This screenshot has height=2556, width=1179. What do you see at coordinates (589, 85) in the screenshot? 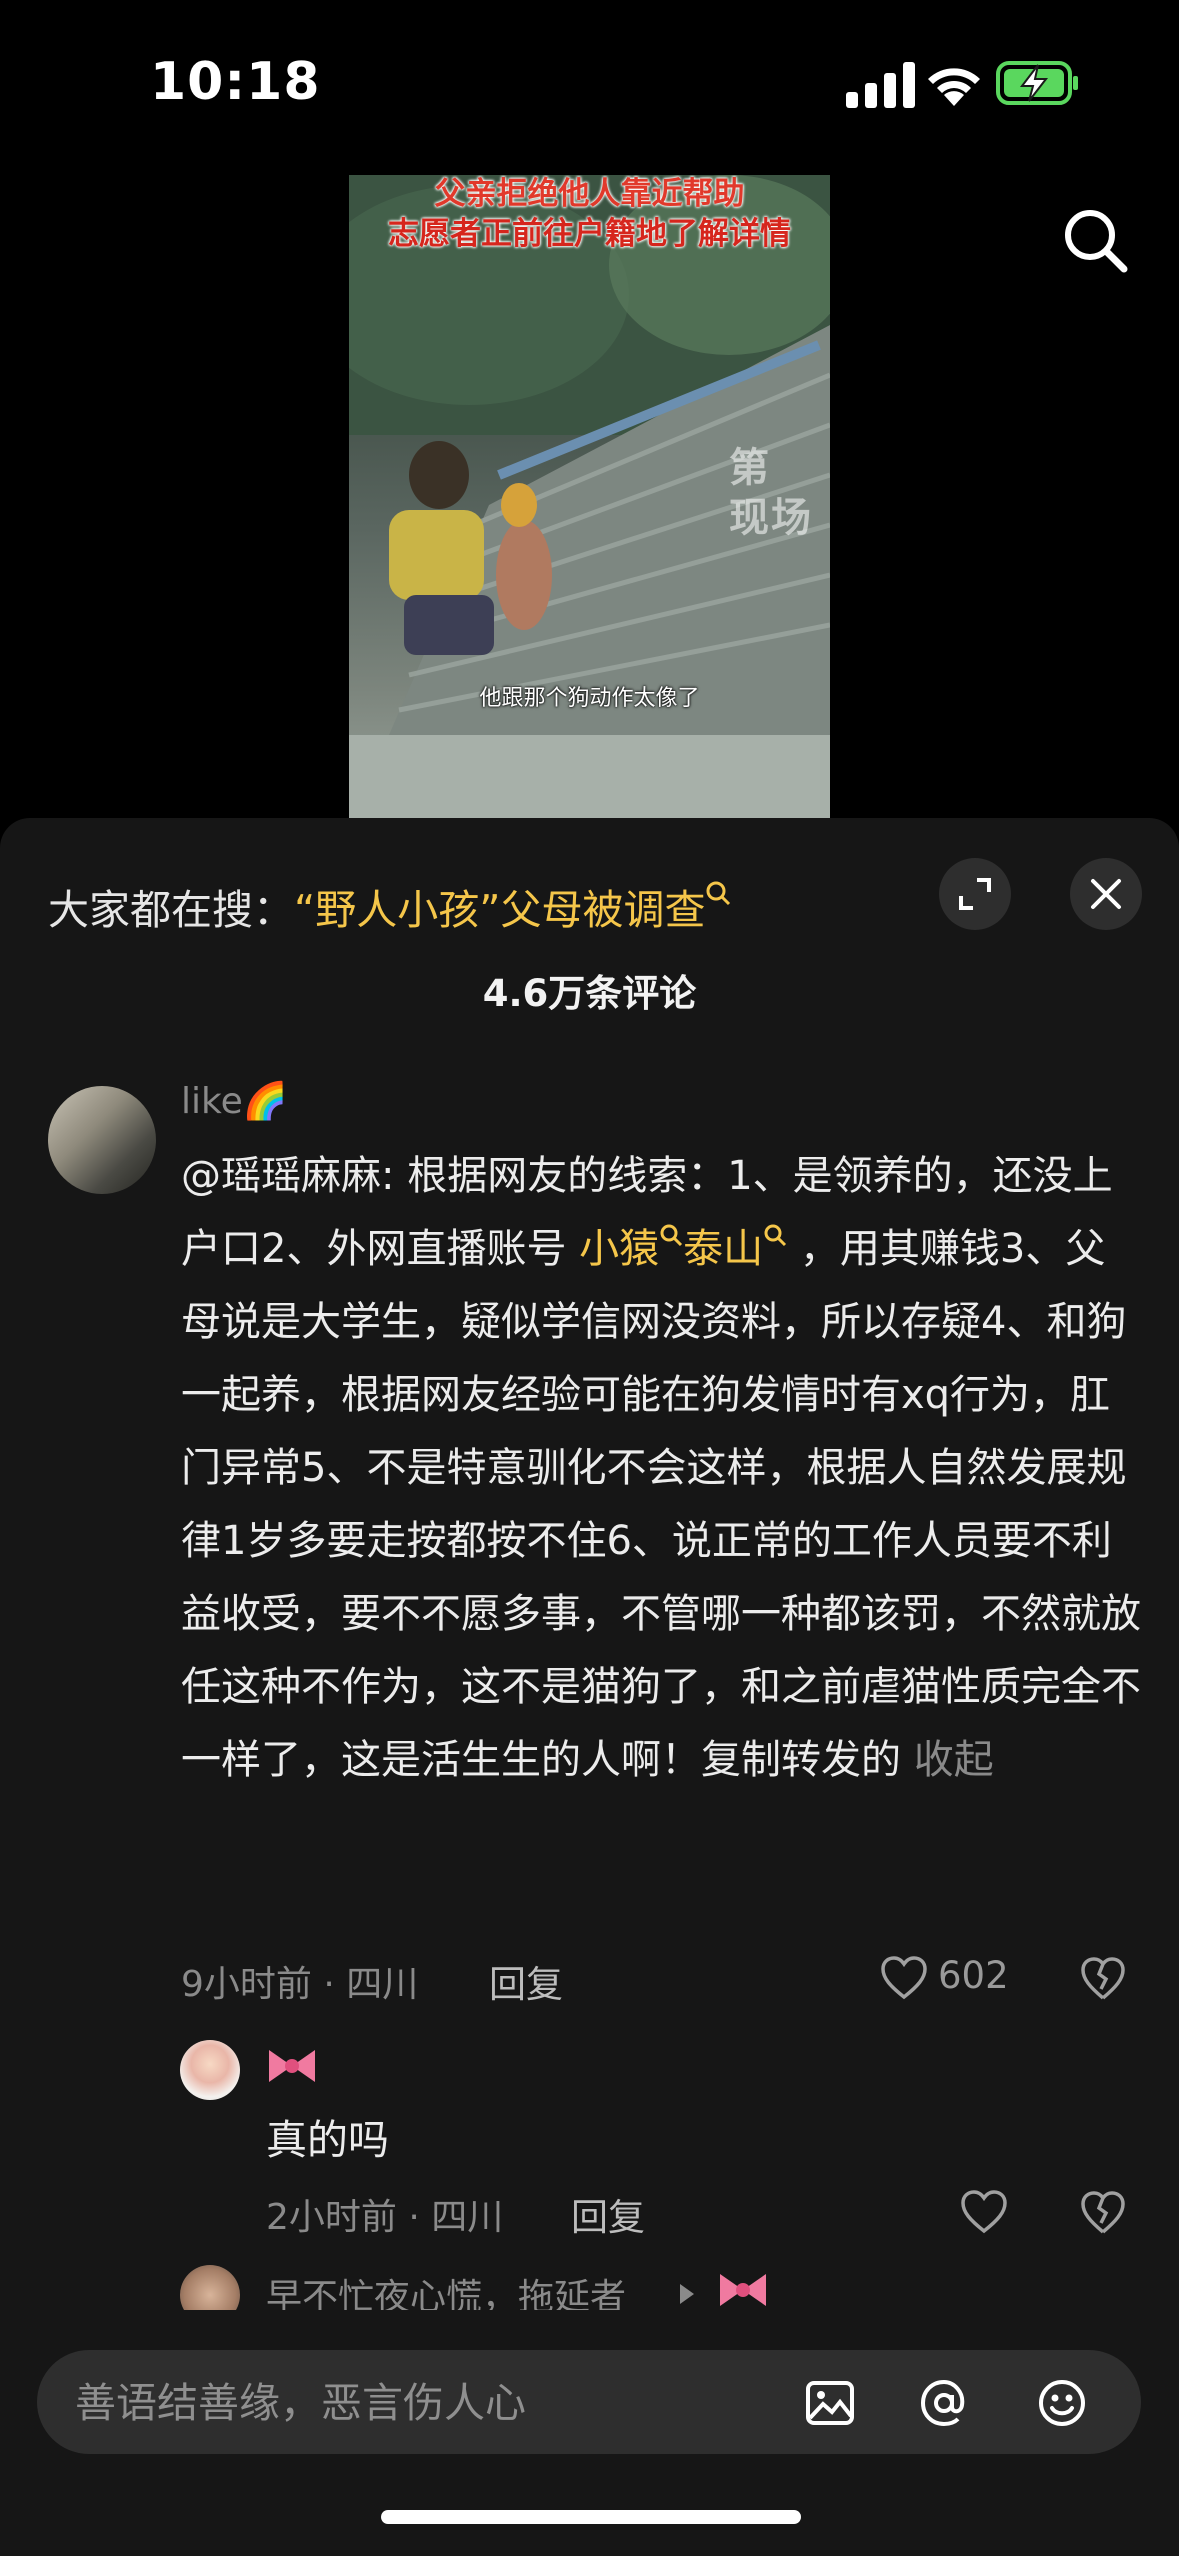
I see `status-bar: 10:18` at bounding box center [589, 85].